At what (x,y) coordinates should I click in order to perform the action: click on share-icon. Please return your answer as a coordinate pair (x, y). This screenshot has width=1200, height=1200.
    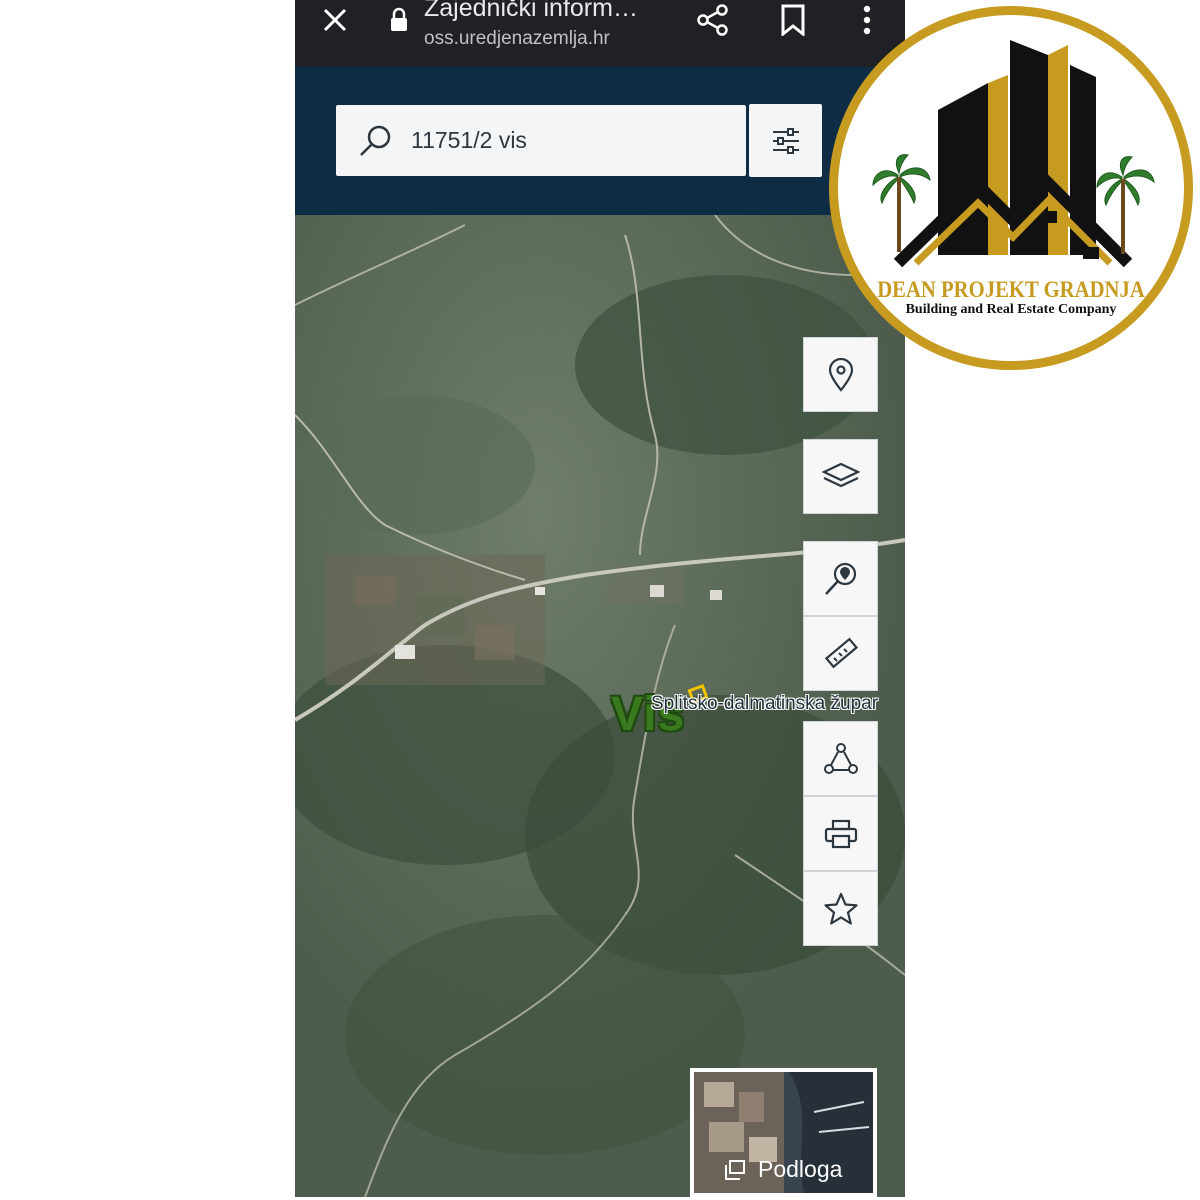
    Looking at the image, I should click on (713, 20).